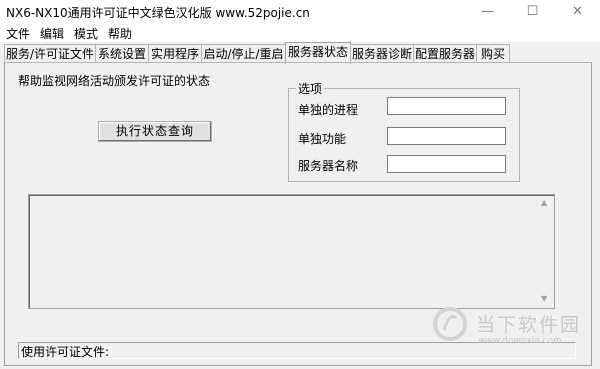  What do you see at coordinates (328, 166) in the screenshot?
I see `server-name-label: 服务器名称` at bounding box center [328, 166].